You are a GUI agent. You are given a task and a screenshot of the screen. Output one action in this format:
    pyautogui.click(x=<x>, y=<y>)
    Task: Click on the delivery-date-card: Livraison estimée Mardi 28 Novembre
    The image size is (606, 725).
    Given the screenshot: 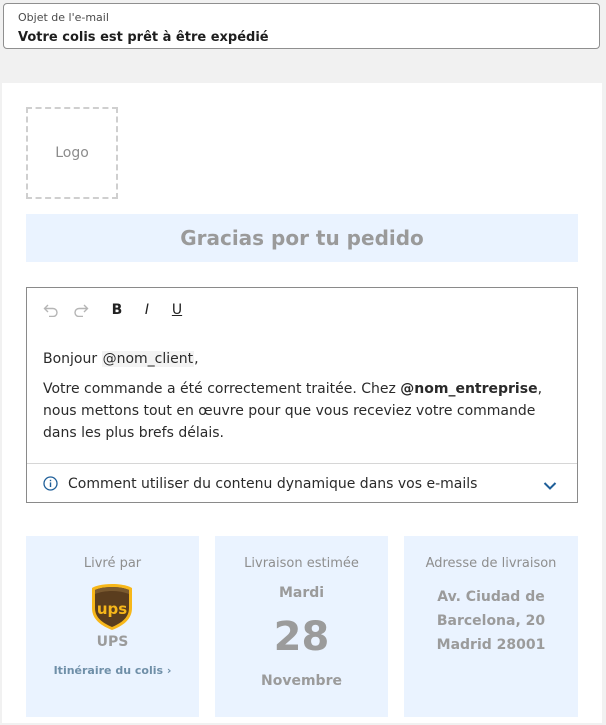 What is the action you would take?
    pyautogui.click(x=301, y=626)
    